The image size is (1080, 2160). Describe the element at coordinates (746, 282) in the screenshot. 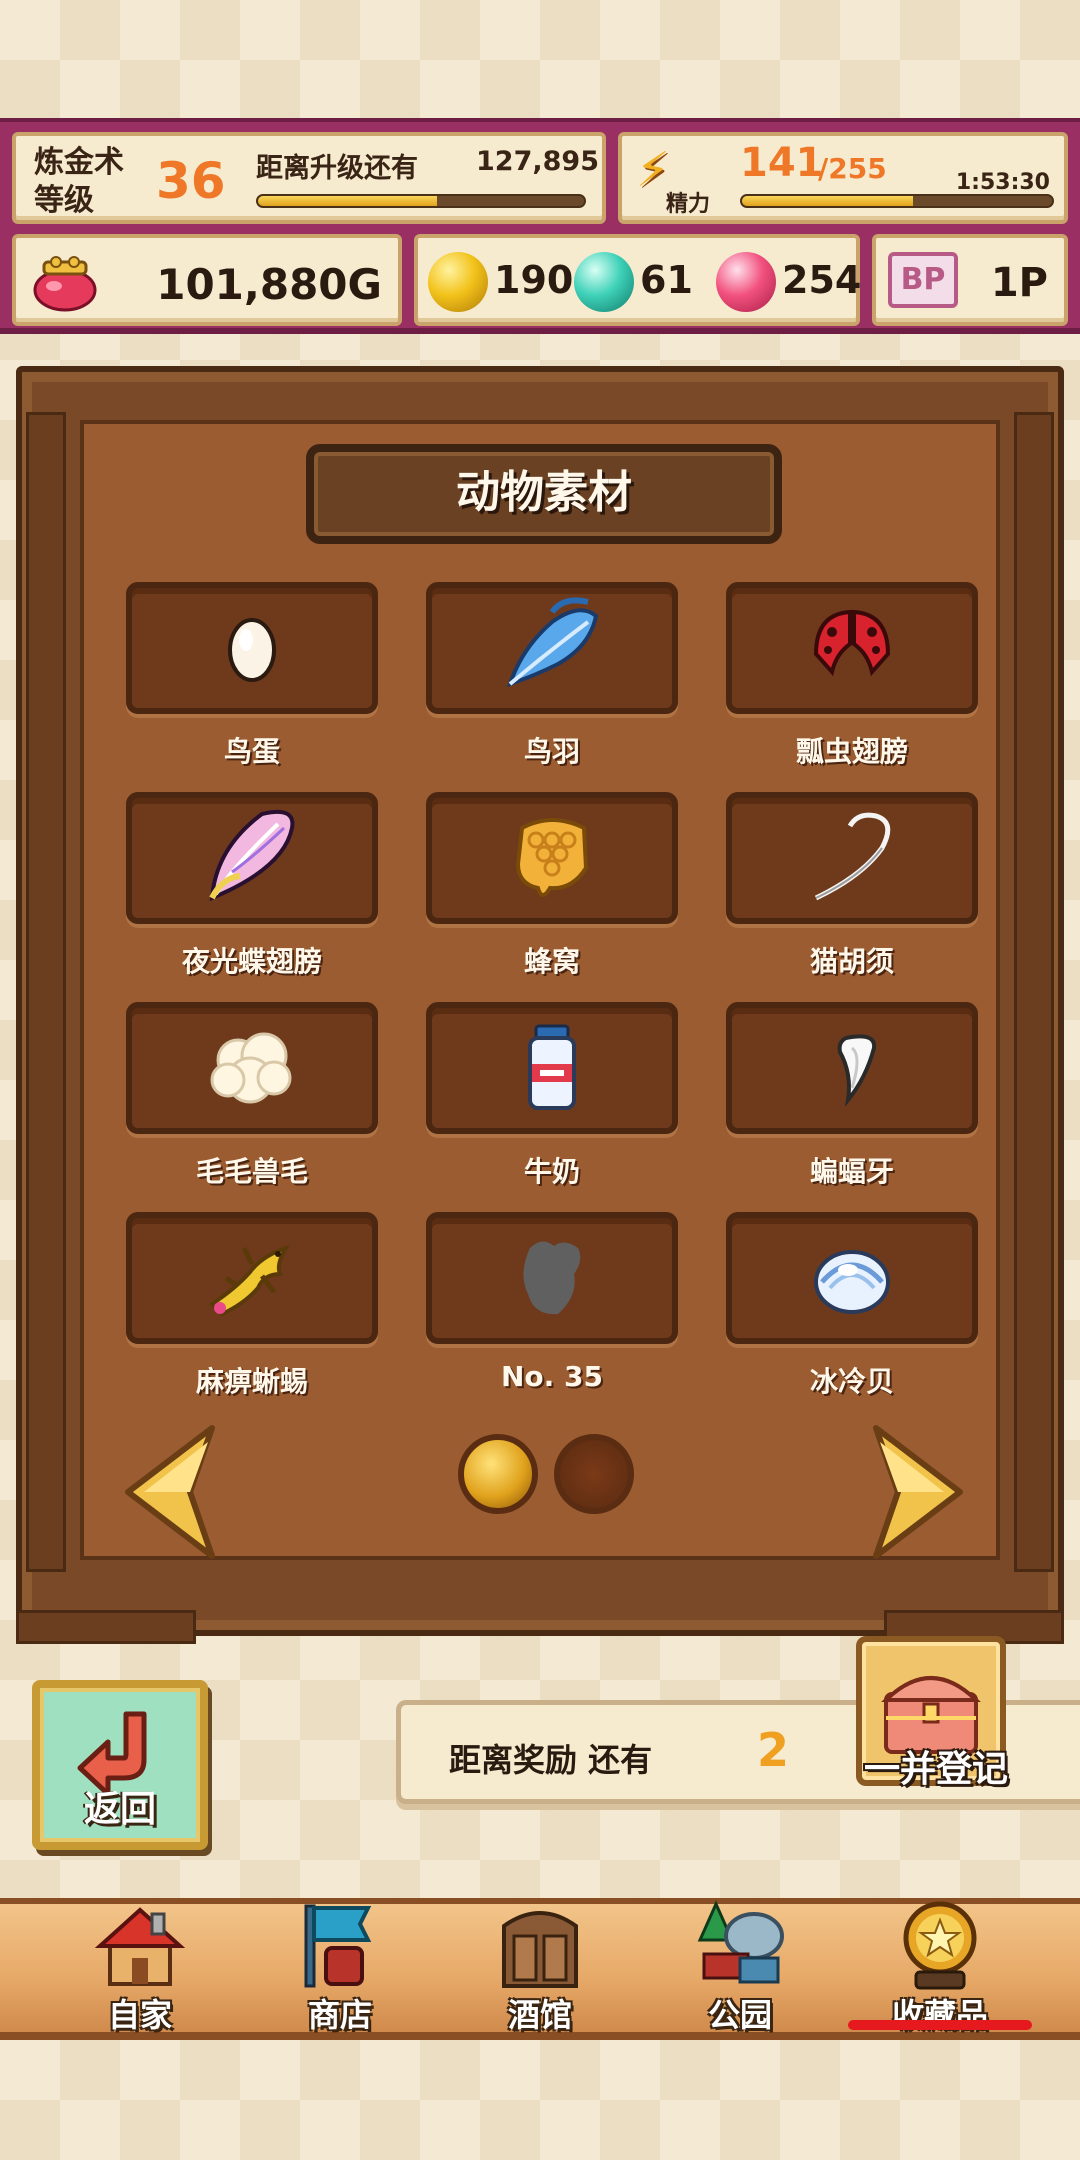

I see `pink-orb-icon` at that location.